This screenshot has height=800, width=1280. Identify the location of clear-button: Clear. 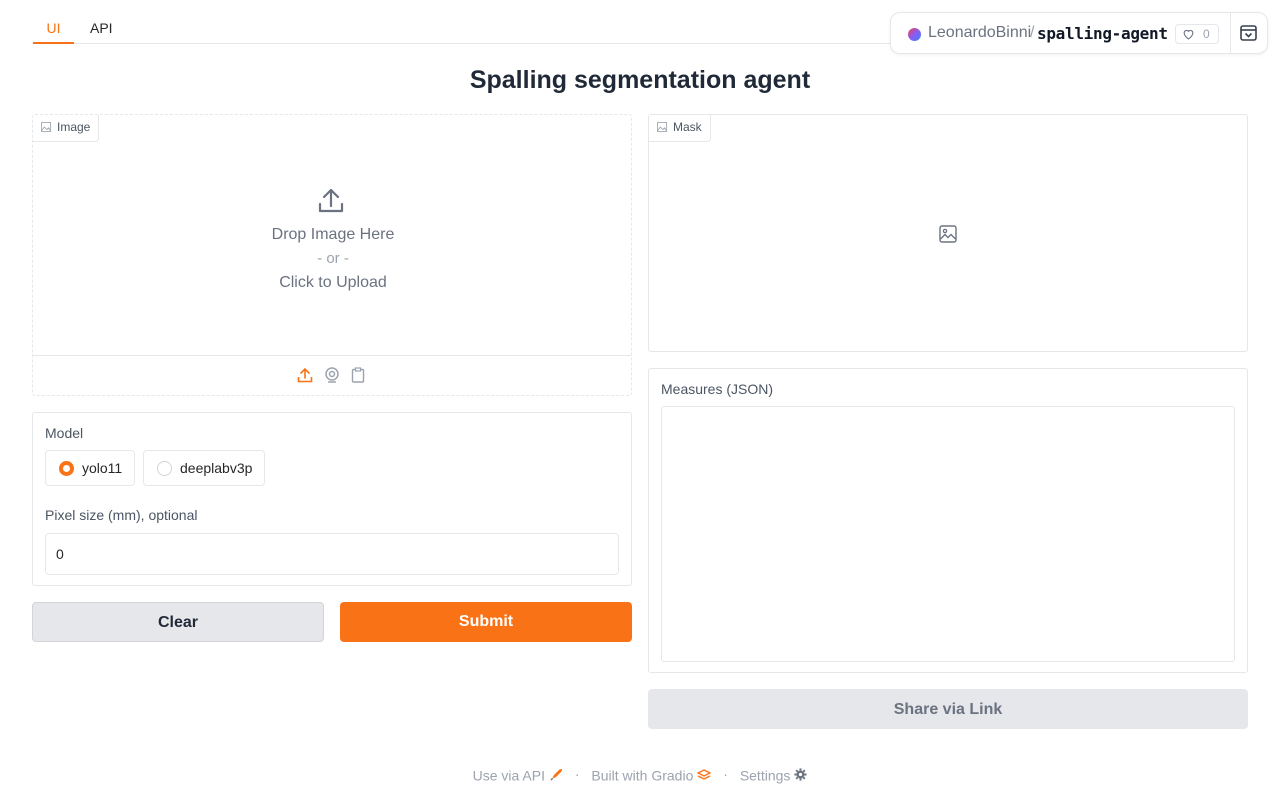
(178, 622).